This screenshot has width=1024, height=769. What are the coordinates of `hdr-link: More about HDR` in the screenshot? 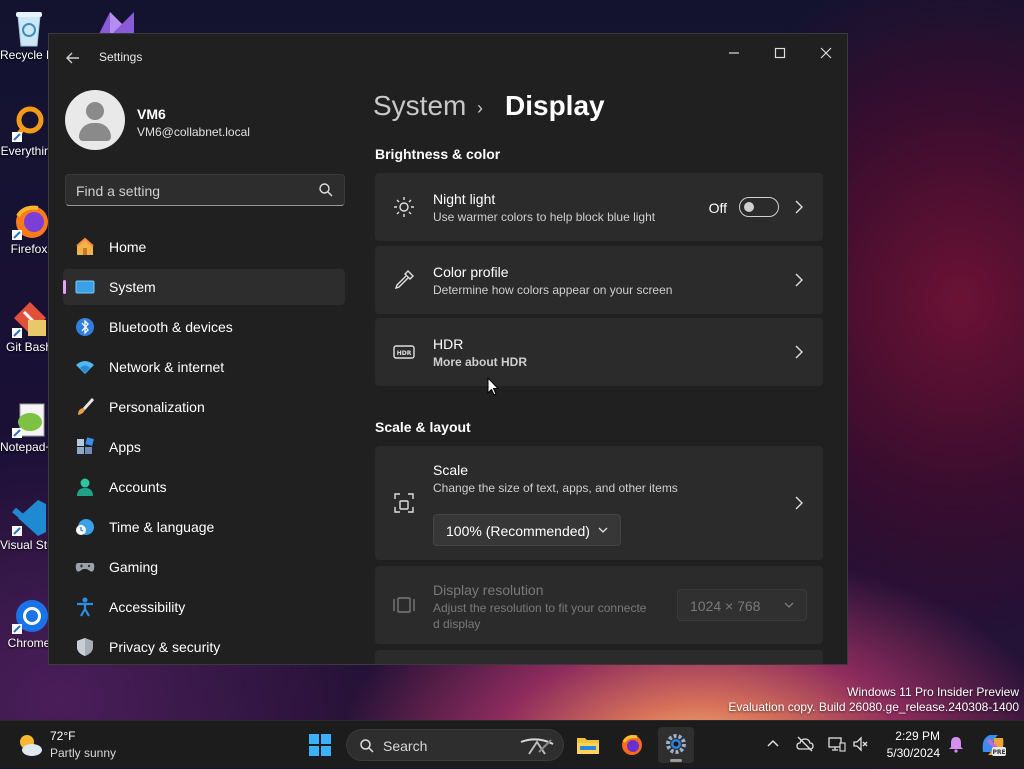 It's located at (480, 362).